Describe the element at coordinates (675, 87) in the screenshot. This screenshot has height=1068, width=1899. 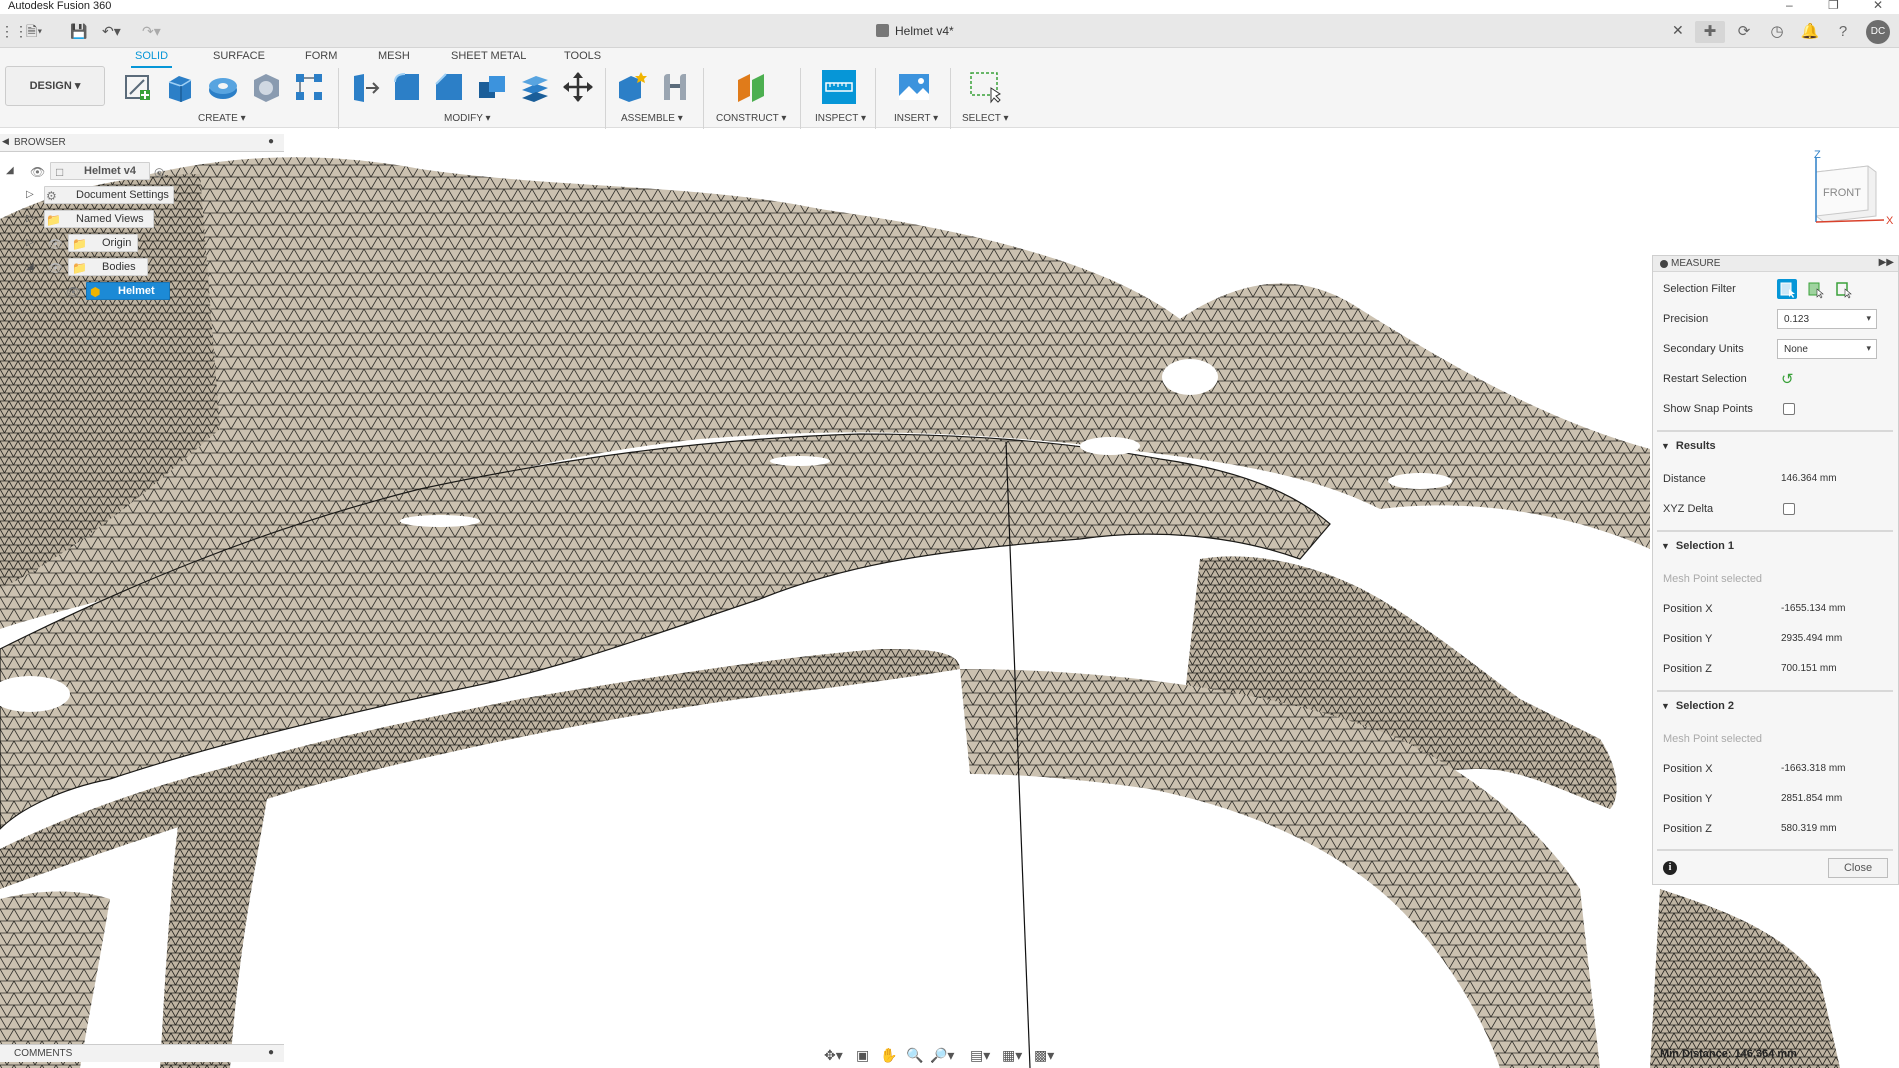
I see `joint-icon` at that location.